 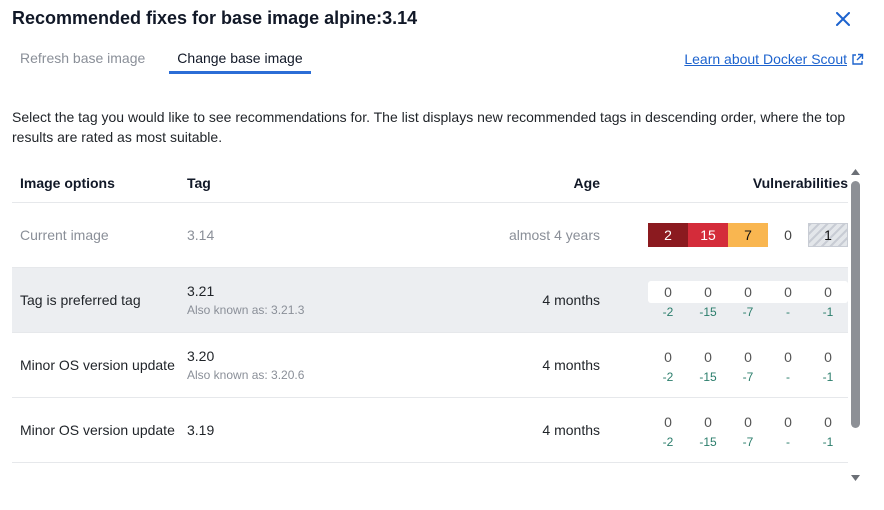 I want to click on row-option-label: Tag is preferred tag, so click(x=80, y=300).